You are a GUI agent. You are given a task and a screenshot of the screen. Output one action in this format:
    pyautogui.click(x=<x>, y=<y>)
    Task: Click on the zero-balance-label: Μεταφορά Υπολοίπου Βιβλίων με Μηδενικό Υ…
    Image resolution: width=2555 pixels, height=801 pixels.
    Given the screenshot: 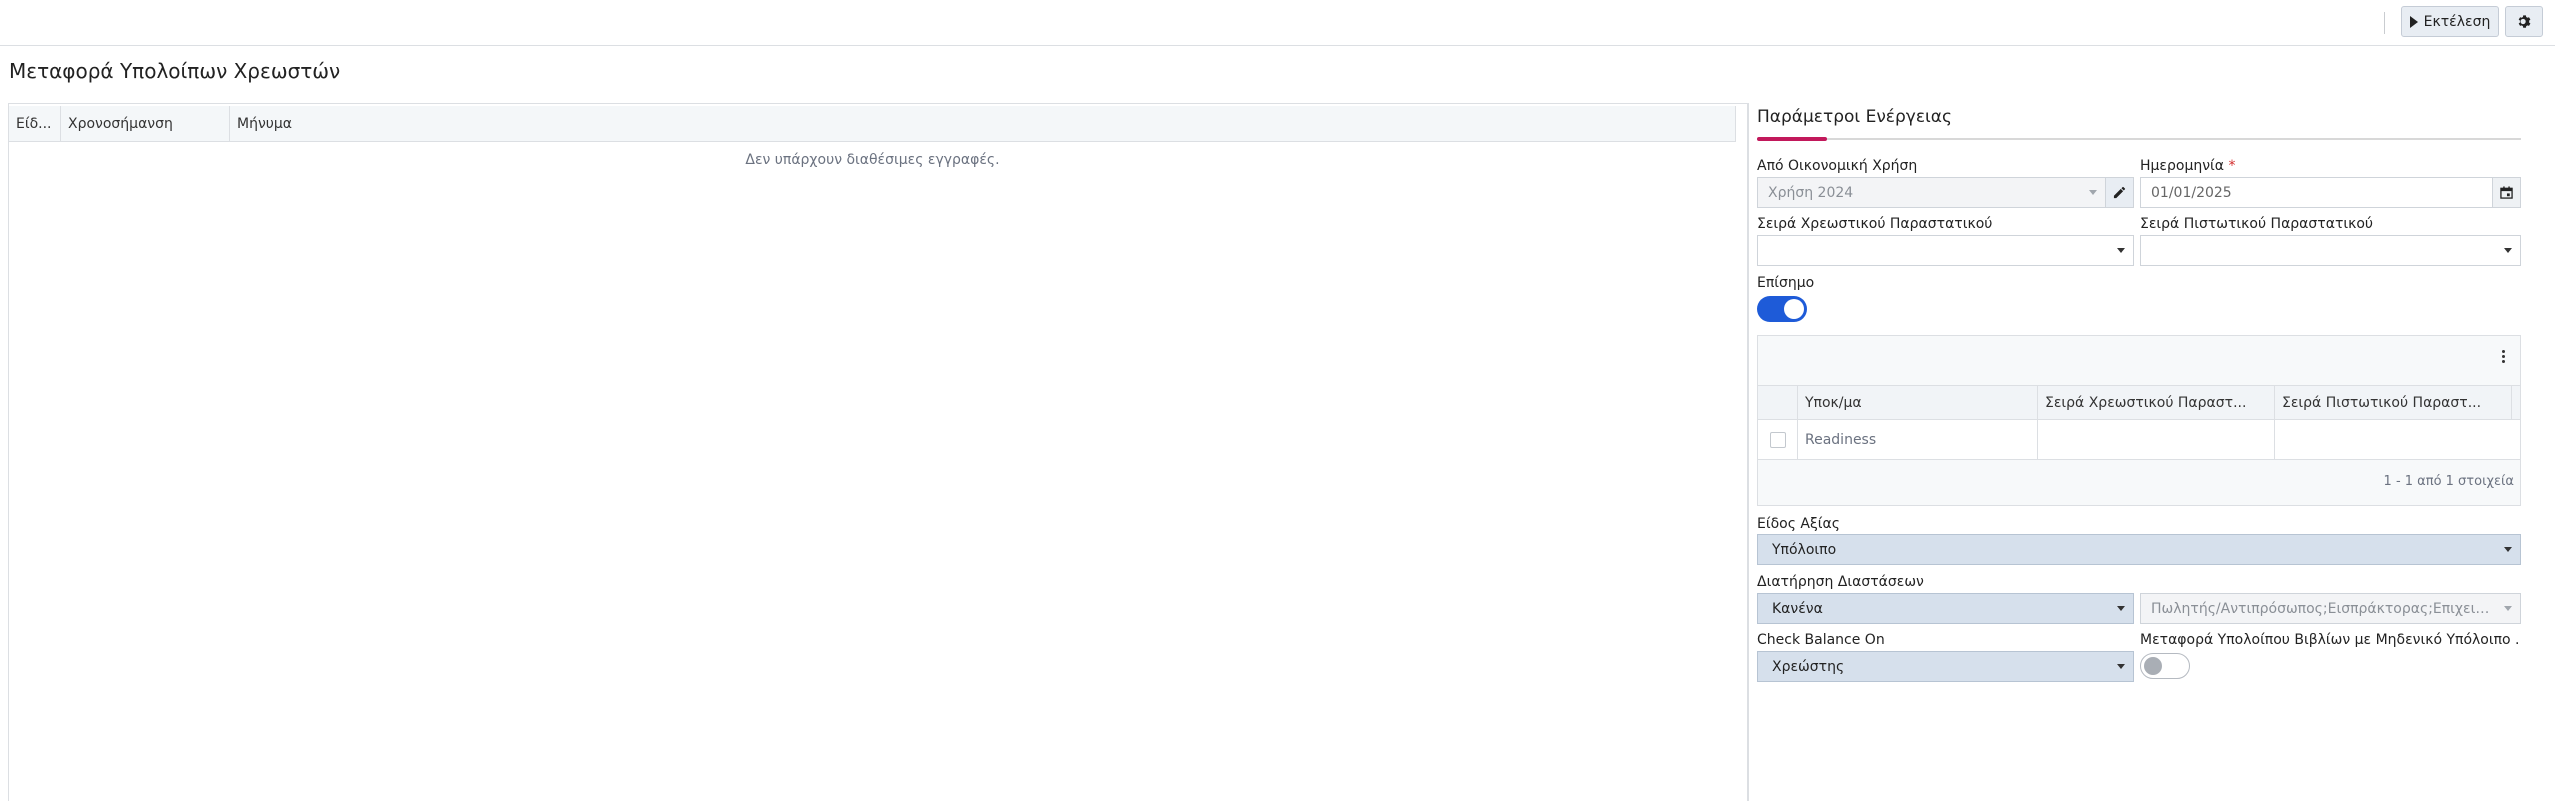 What is the action you would take?
    pyautogui.click(x=2330, y=640)
    